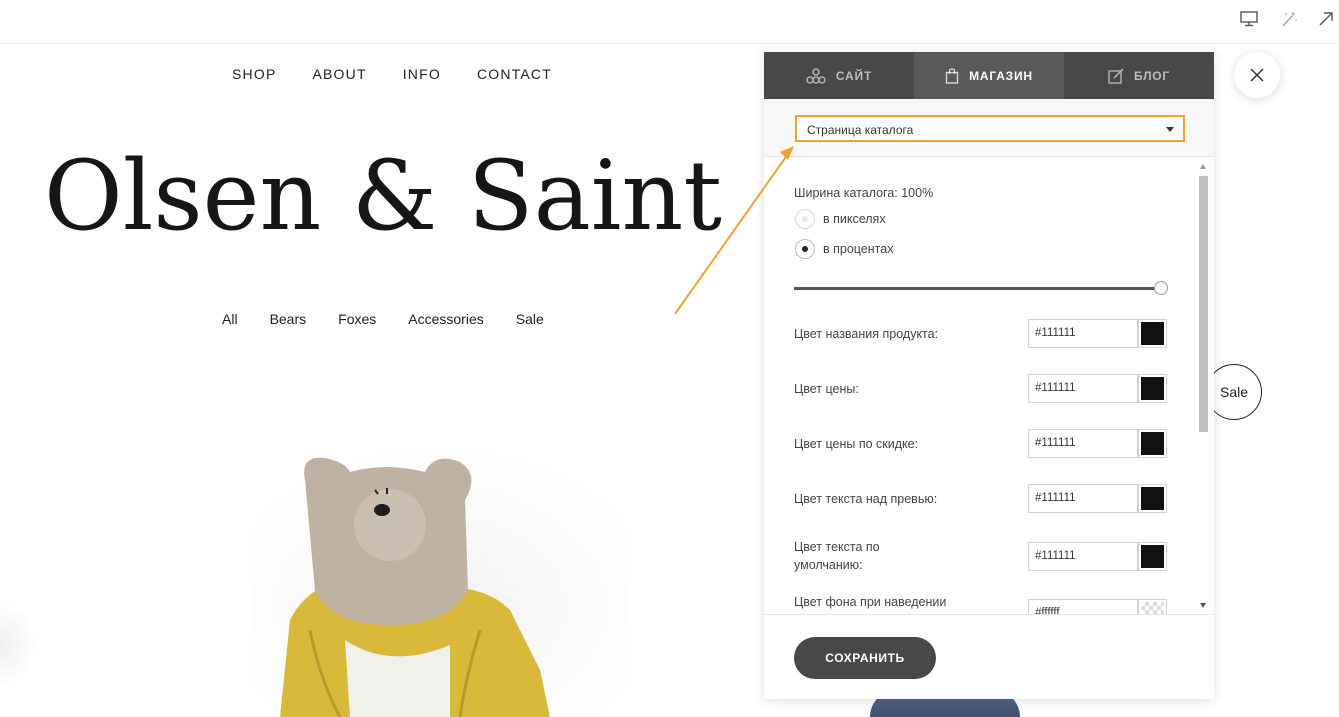  What do you see at coordinates (445, 319) in the screenshot?
I see `category-accessories: Accessories` at bounding box center [445, 319].